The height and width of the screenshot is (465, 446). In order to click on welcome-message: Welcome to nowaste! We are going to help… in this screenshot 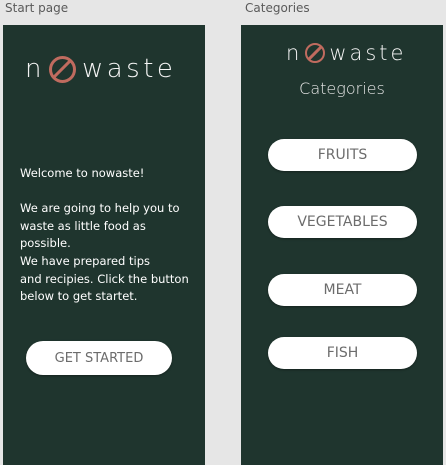, I will do `click(109, 235)`.